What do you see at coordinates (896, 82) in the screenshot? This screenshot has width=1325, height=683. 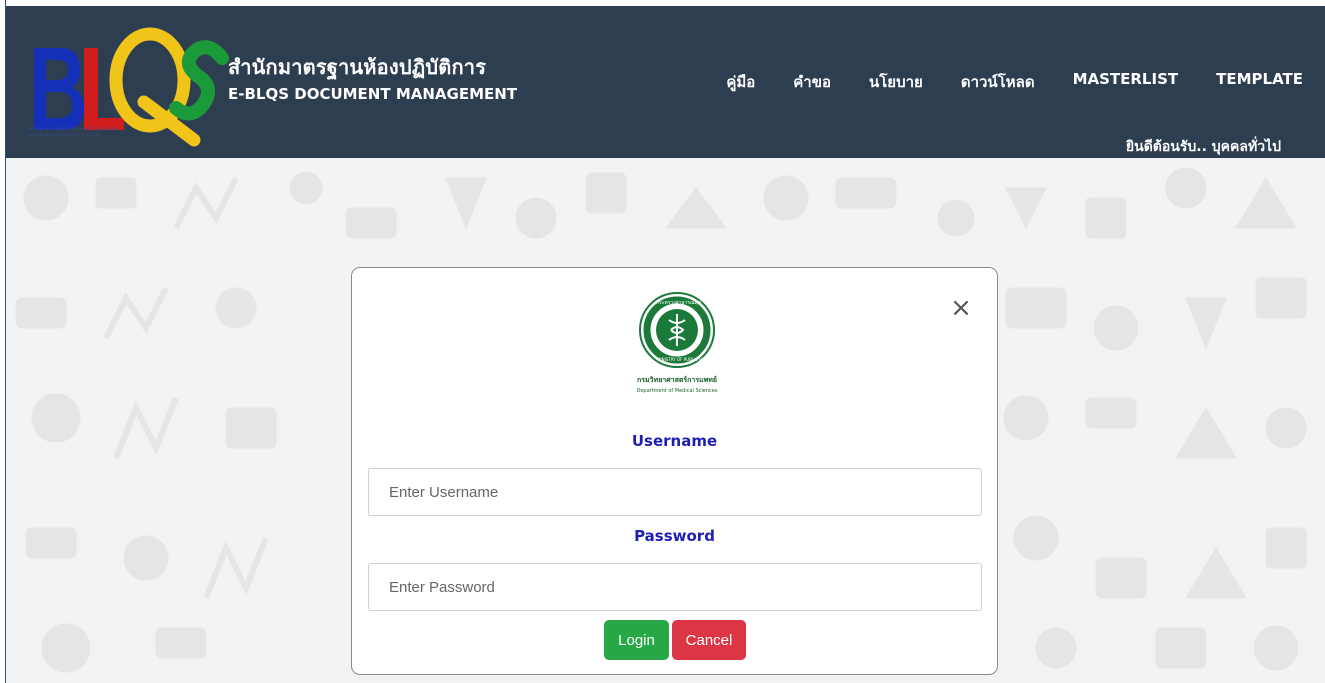 I see `nav-policy: นโยบาย` at bounding box center [896, 82].